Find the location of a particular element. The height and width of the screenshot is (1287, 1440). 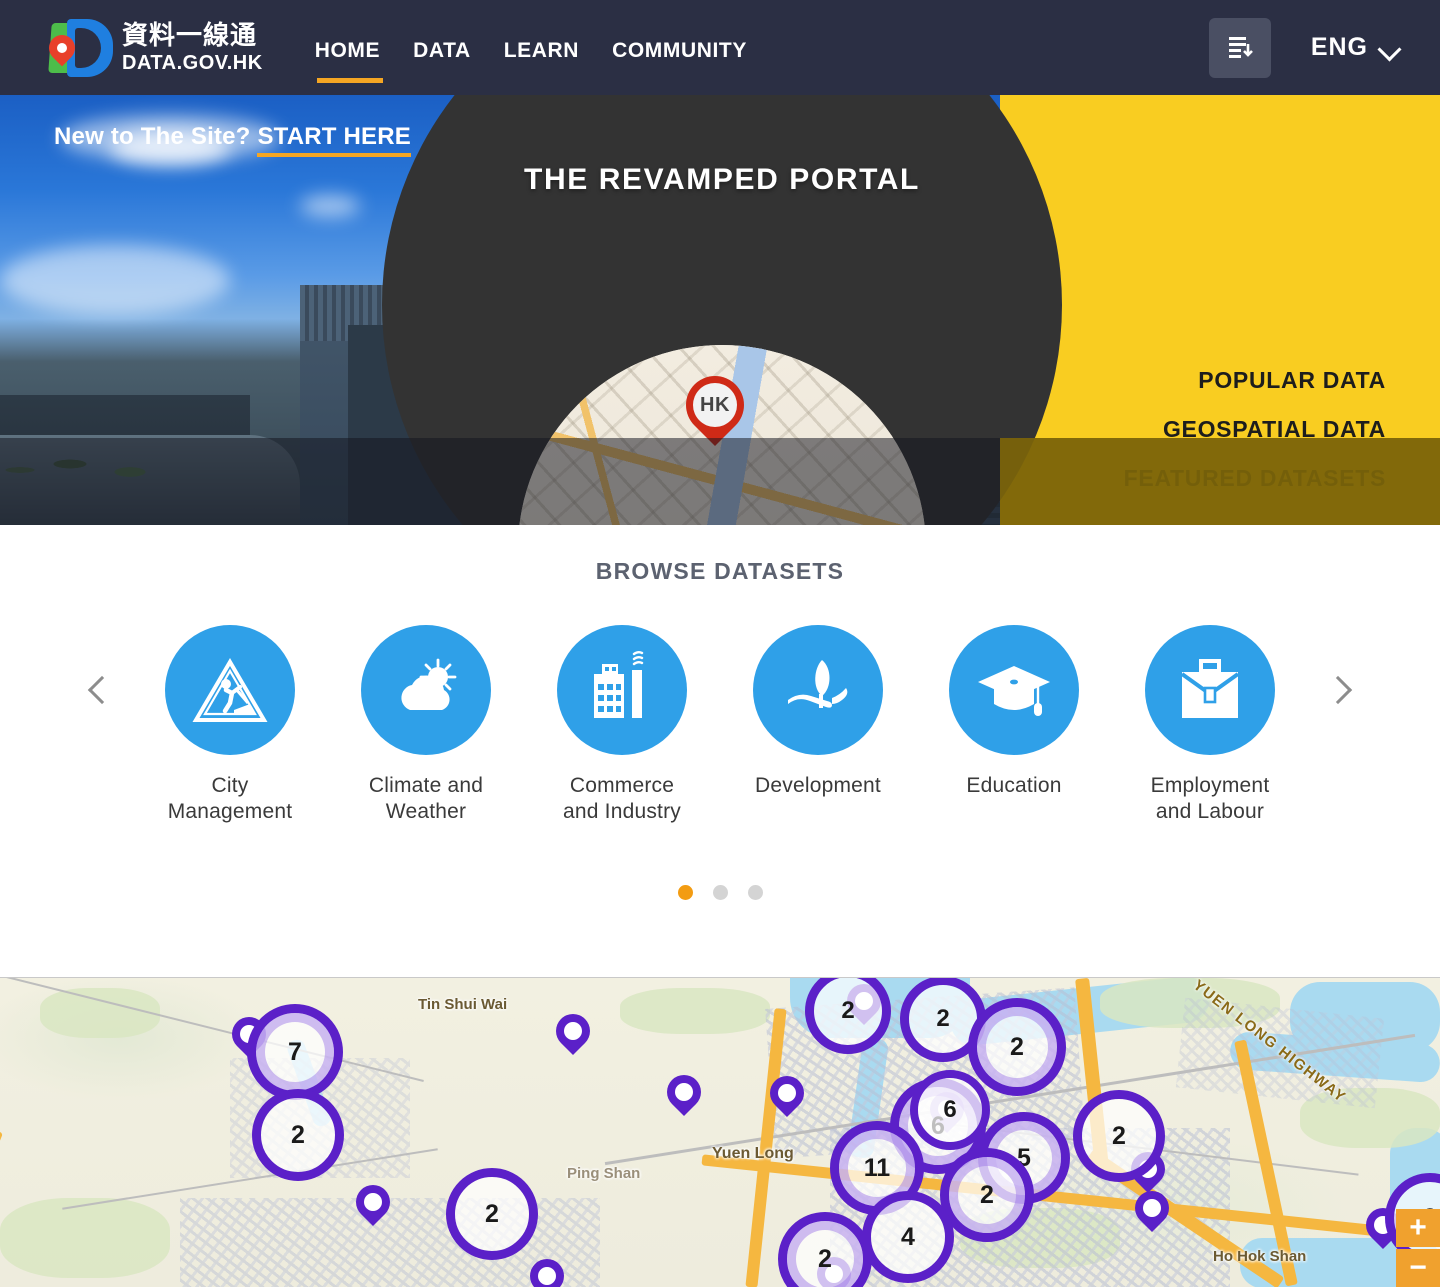

map-place-label-ping-shan: Ping Shan is located at coordinates (604, 1173).